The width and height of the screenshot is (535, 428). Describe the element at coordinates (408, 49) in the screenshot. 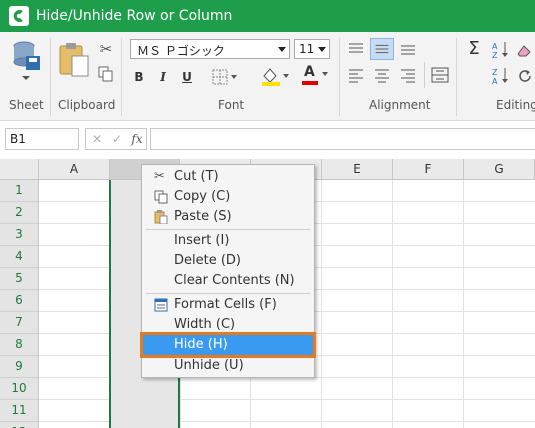

I see `align-bottom-icon` at that location.